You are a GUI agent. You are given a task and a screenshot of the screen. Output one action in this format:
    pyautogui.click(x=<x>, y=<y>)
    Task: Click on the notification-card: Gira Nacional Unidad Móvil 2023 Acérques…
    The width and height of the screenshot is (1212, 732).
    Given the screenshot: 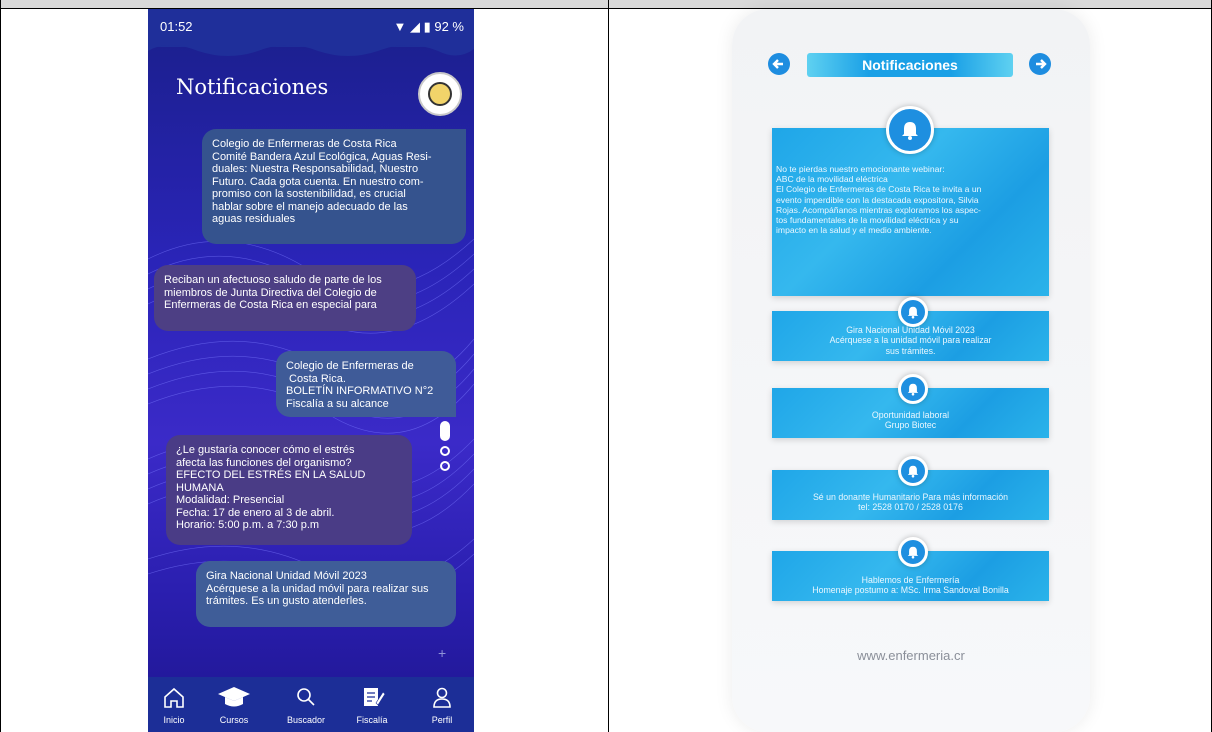 What is the action you would take?
    pyautogui.click(x=910, y=329)
    